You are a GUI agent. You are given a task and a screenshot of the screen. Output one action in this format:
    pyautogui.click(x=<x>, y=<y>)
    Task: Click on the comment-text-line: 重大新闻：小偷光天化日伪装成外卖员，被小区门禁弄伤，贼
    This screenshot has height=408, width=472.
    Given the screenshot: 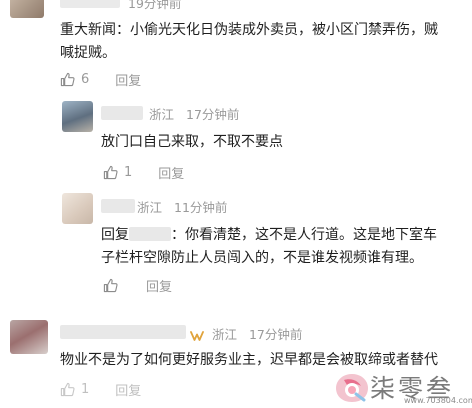 What is the action you would take?
    pyautogui.click(x=249, y=30)
    